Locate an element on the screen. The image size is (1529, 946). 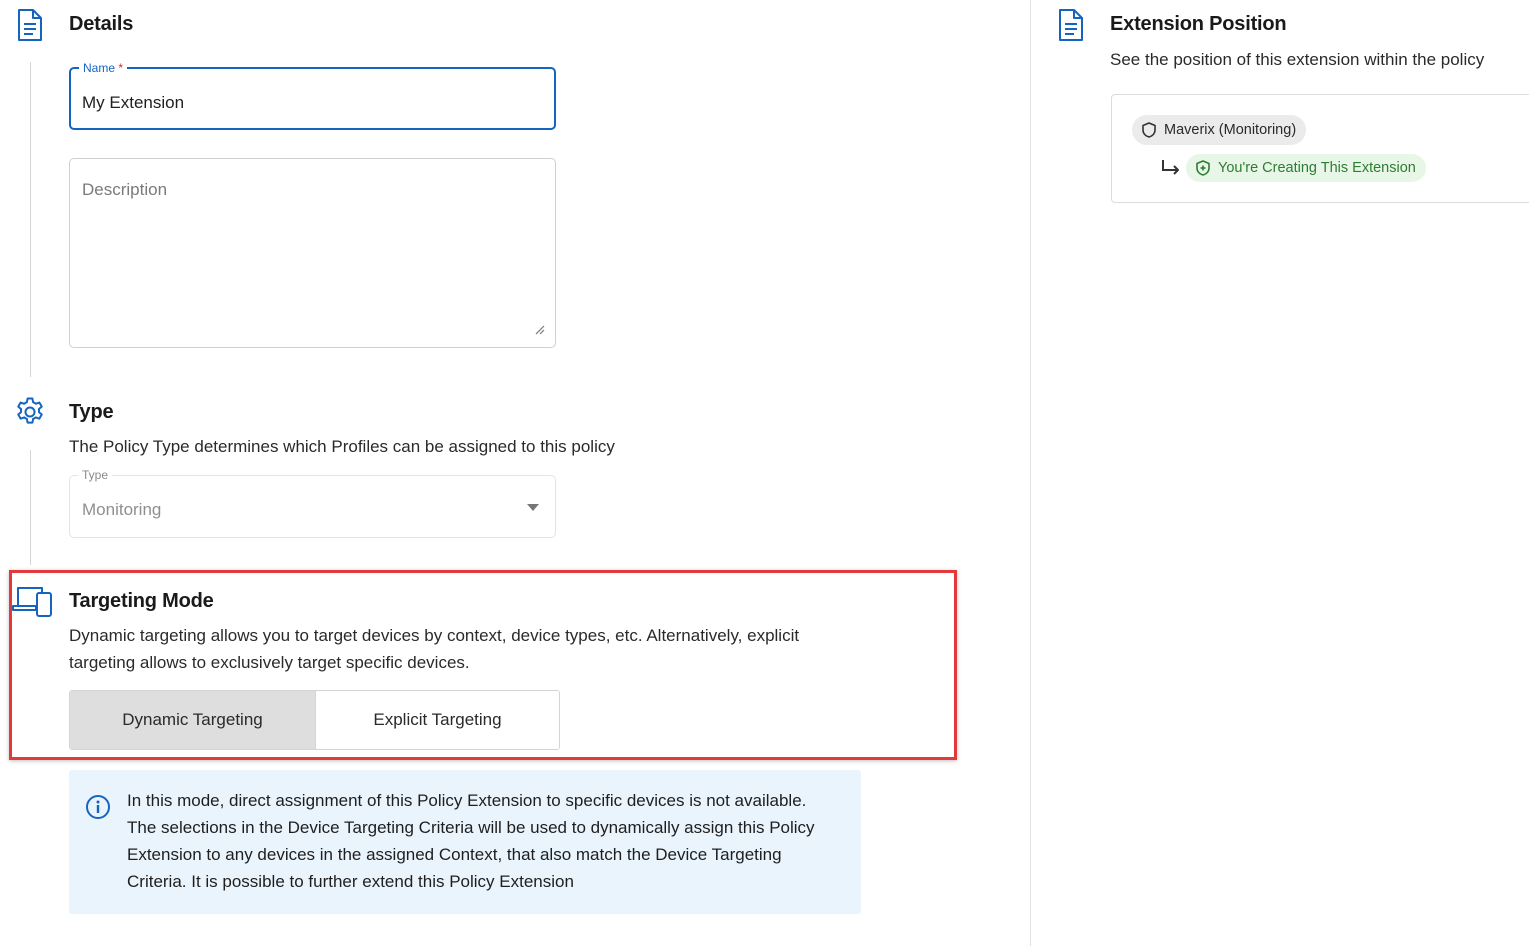
parent-policy-chip: Maverix (Monitoring) is located at coordinates (1219, 130).